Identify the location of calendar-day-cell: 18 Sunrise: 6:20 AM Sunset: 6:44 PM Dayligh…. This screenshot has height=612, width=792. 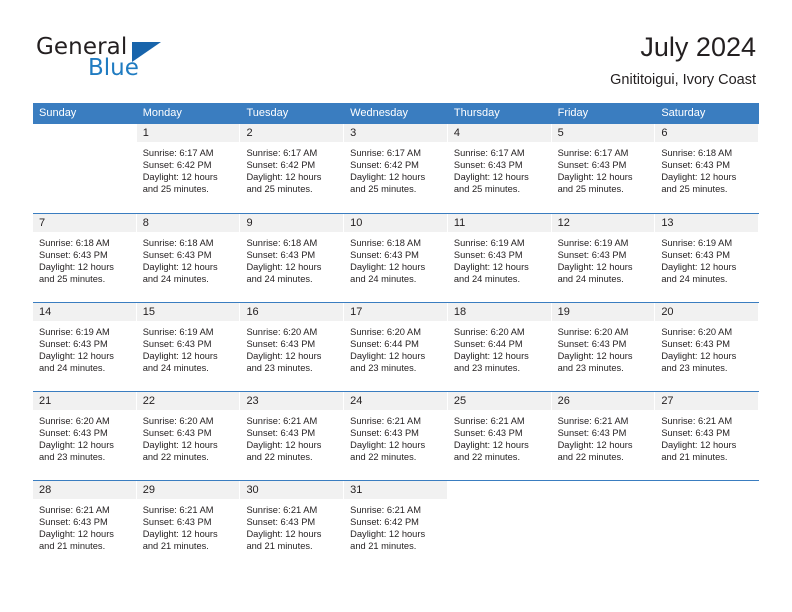
(499, 347).